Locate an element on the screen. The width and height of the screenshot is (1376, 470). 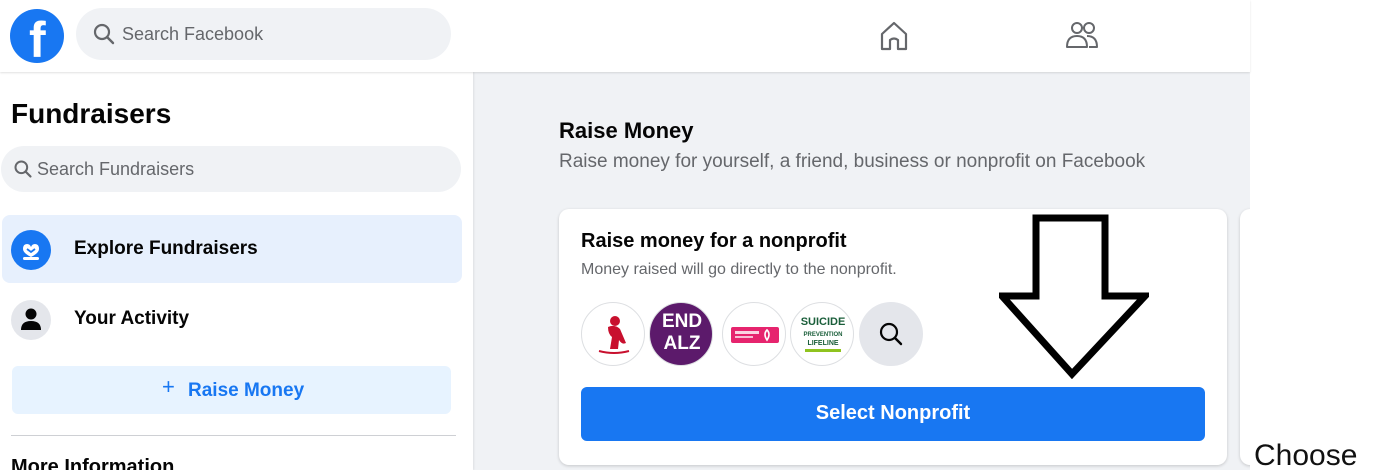
sidebar-item-label: Your Activity is located at coordinates (132, 318).